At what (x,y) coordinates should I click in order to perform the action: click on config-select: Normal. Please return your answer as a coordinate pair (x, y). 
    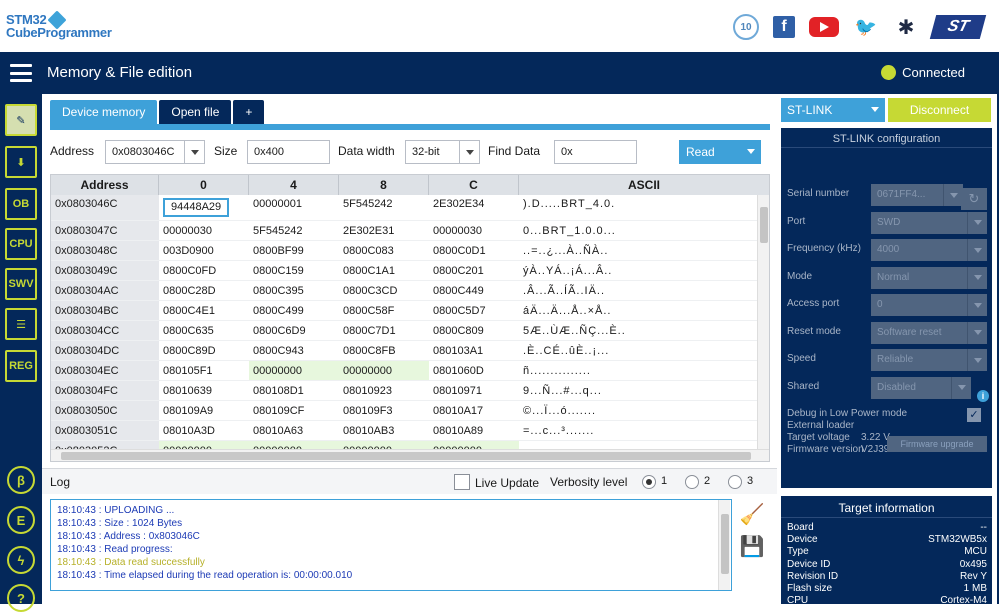
    Looking at the image, I should click on (929, 277).